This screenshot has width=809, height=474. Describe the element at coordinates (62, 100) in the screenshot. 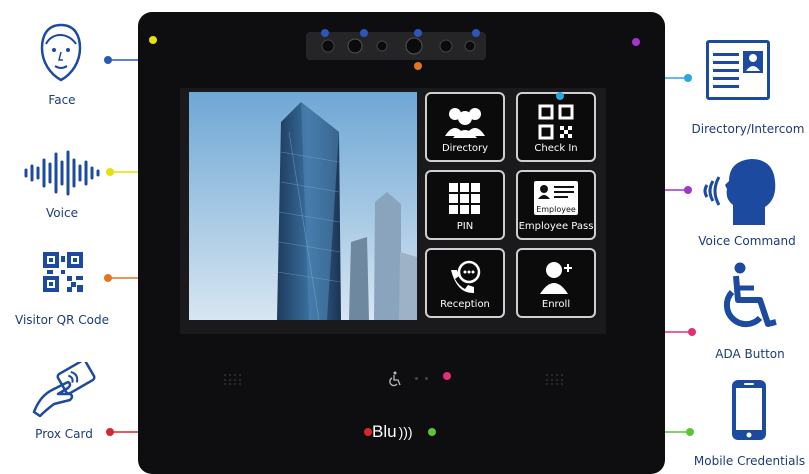

I see `feature-label-face: Face` at that location.